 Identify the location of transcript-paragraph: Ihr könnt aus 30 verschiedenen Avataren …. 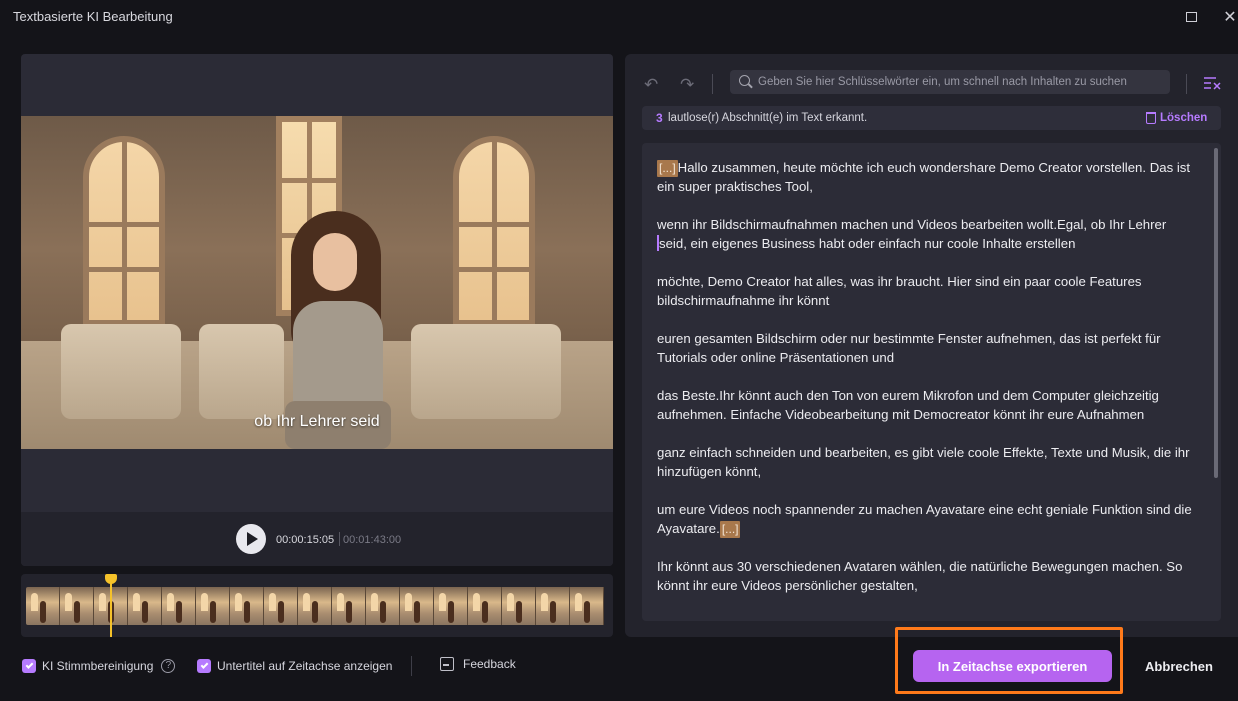
(932, 576).